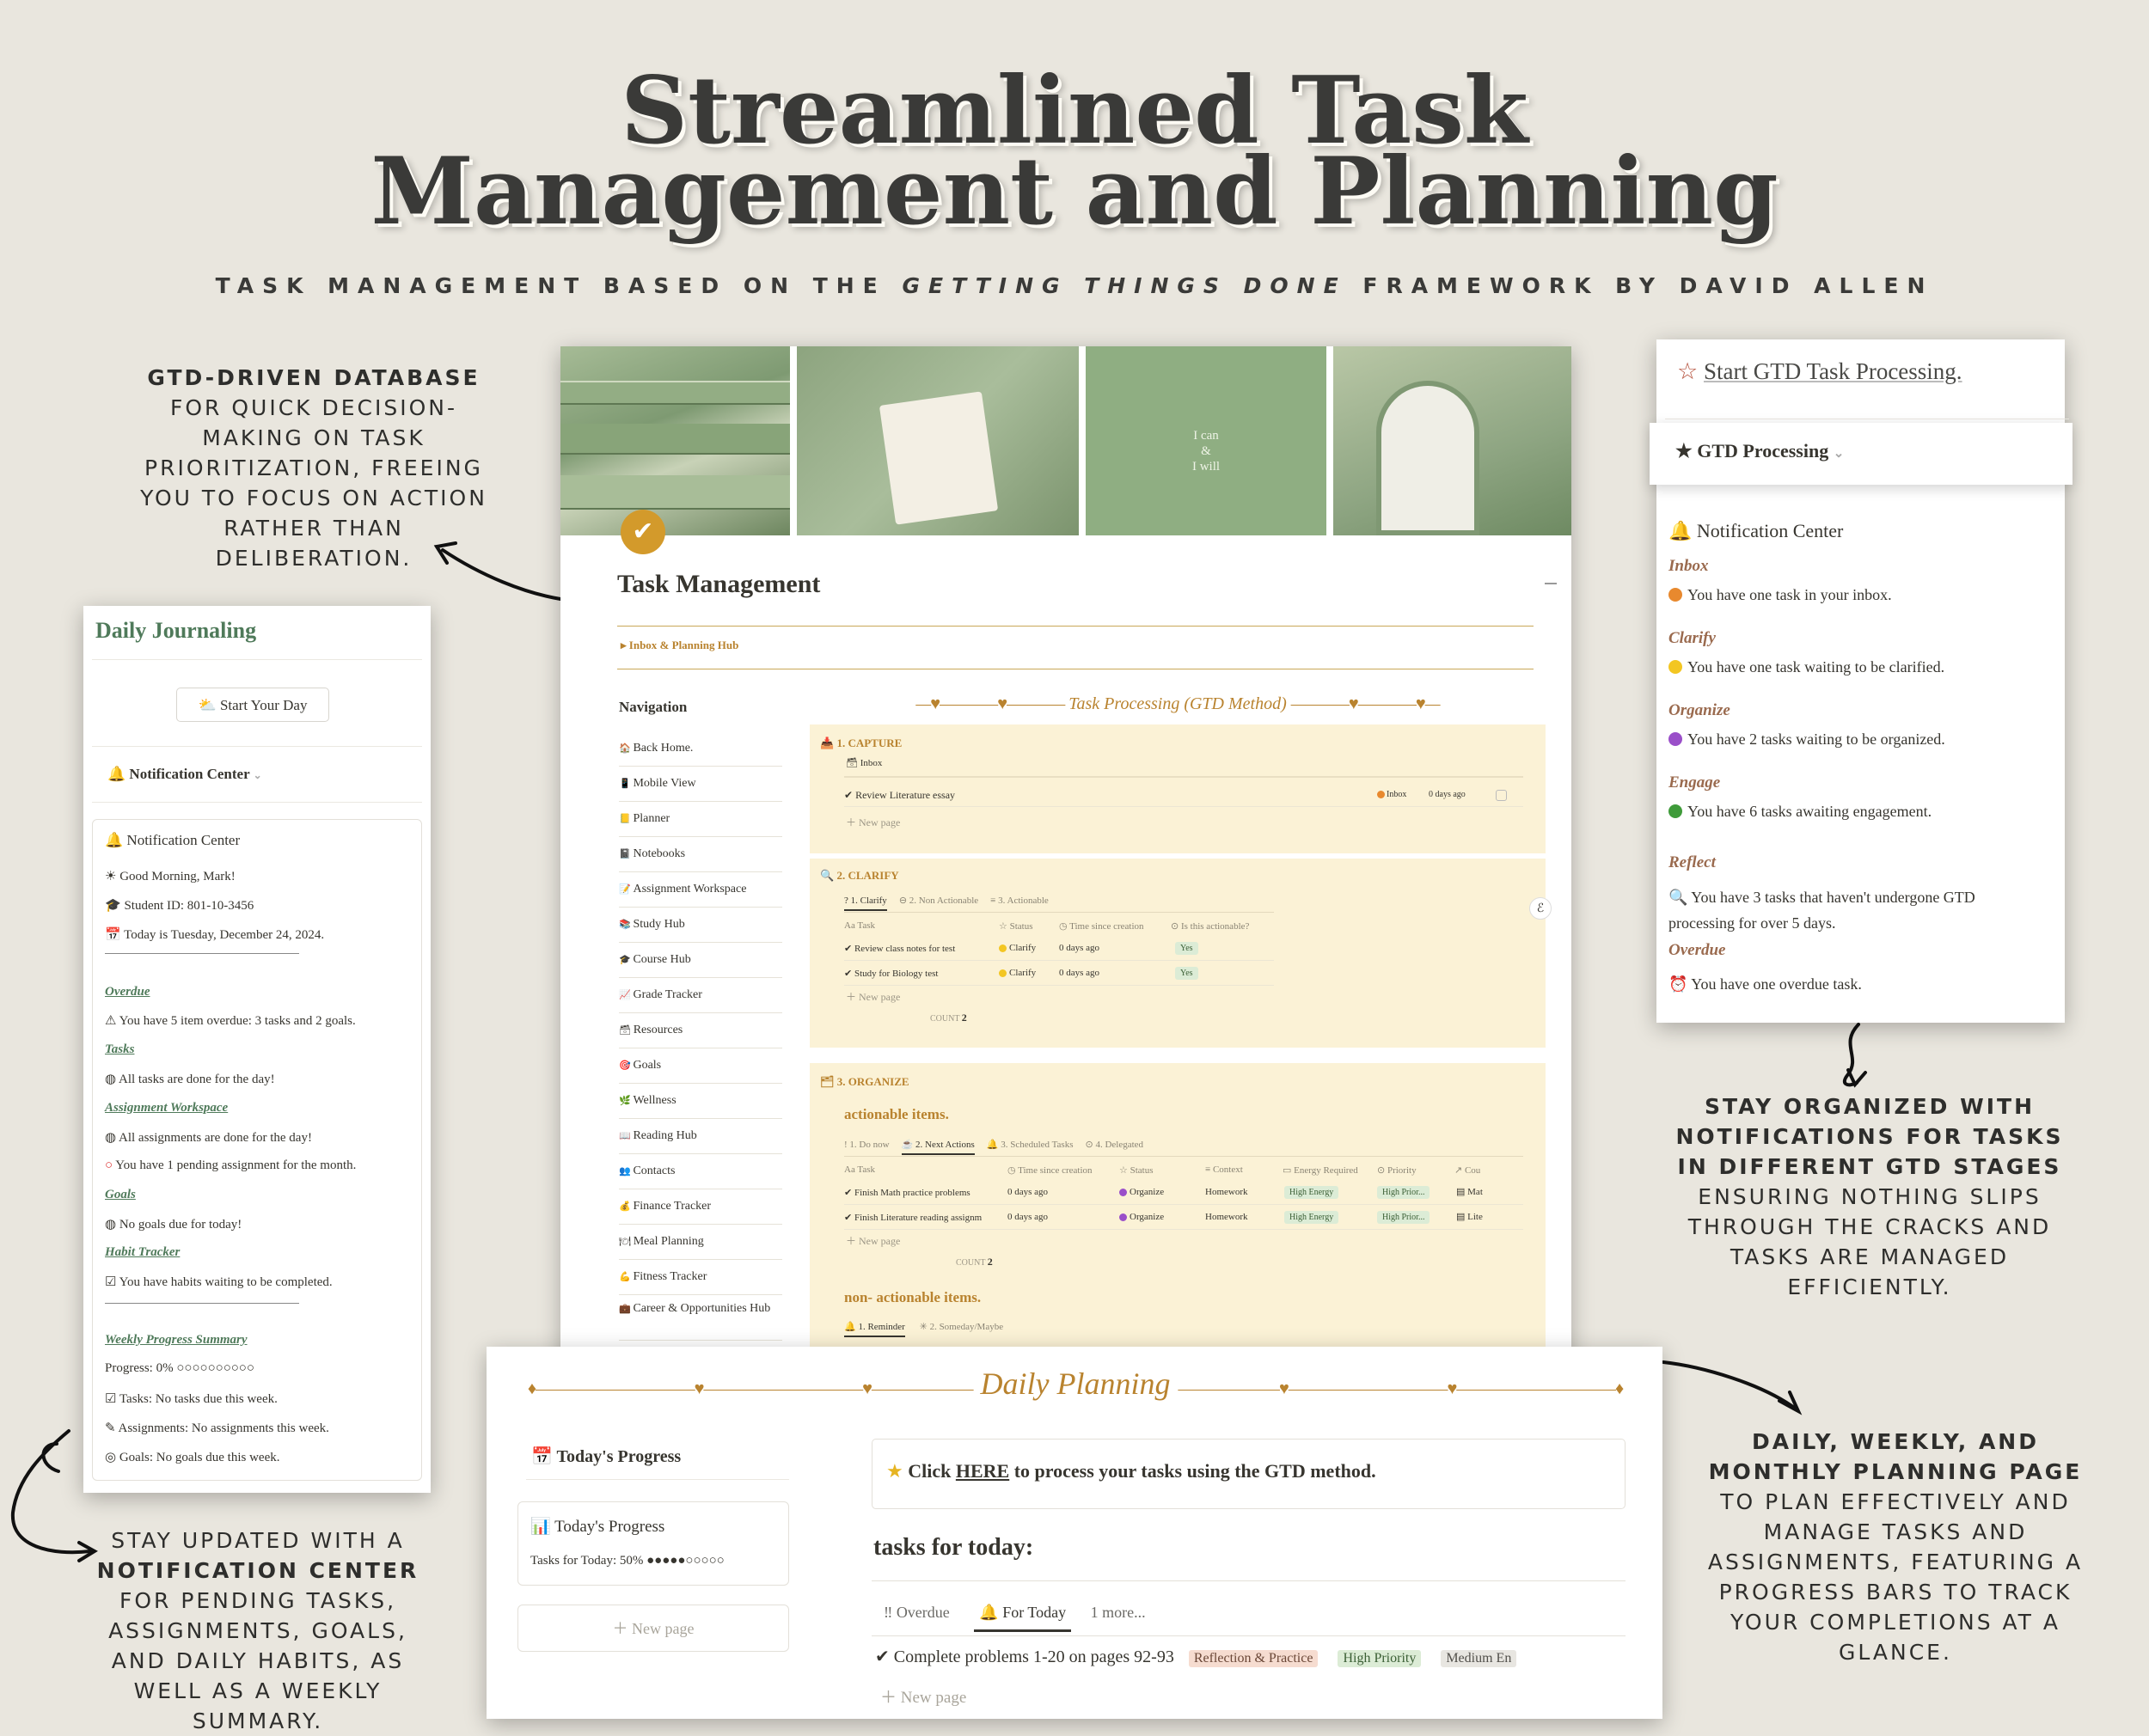 The width and height of the screenshot is (2149, 1736). What do you see at coordinates (700, 819) in the screenshot?
I see `nav-item: 📒 Planner` at bounding box center [700, 819].